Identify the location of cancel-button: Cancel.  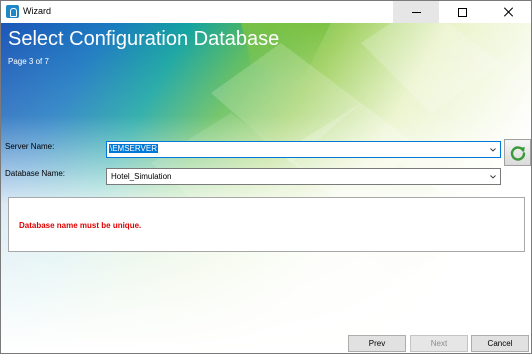
(500, 343).